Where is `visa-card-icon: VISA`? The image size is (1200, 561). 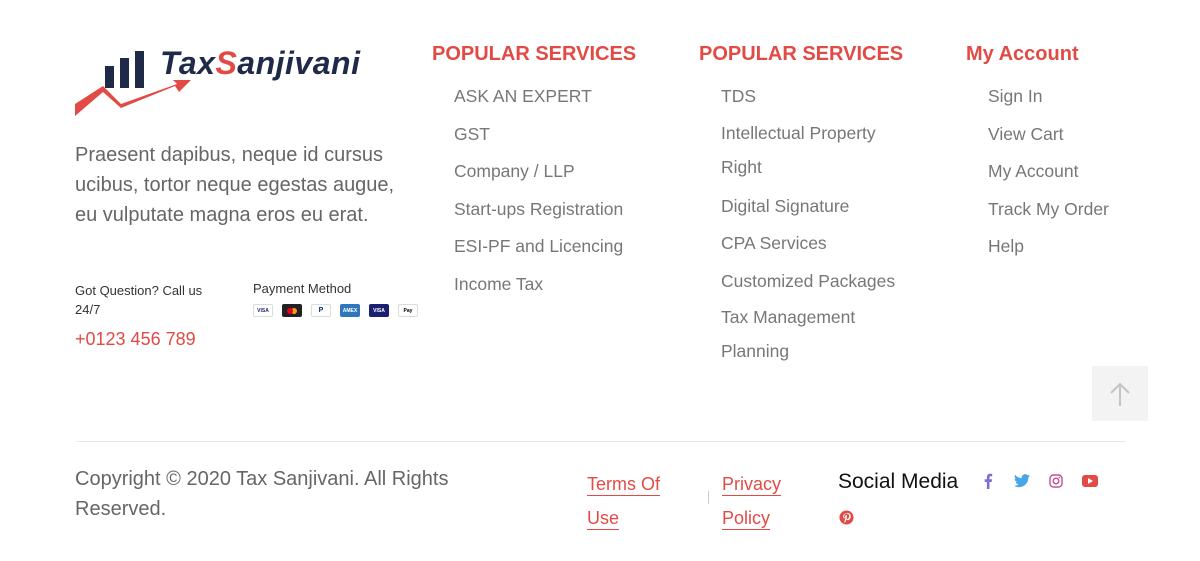 visa-card-icon: VISA is located at coordinates (263, 310).